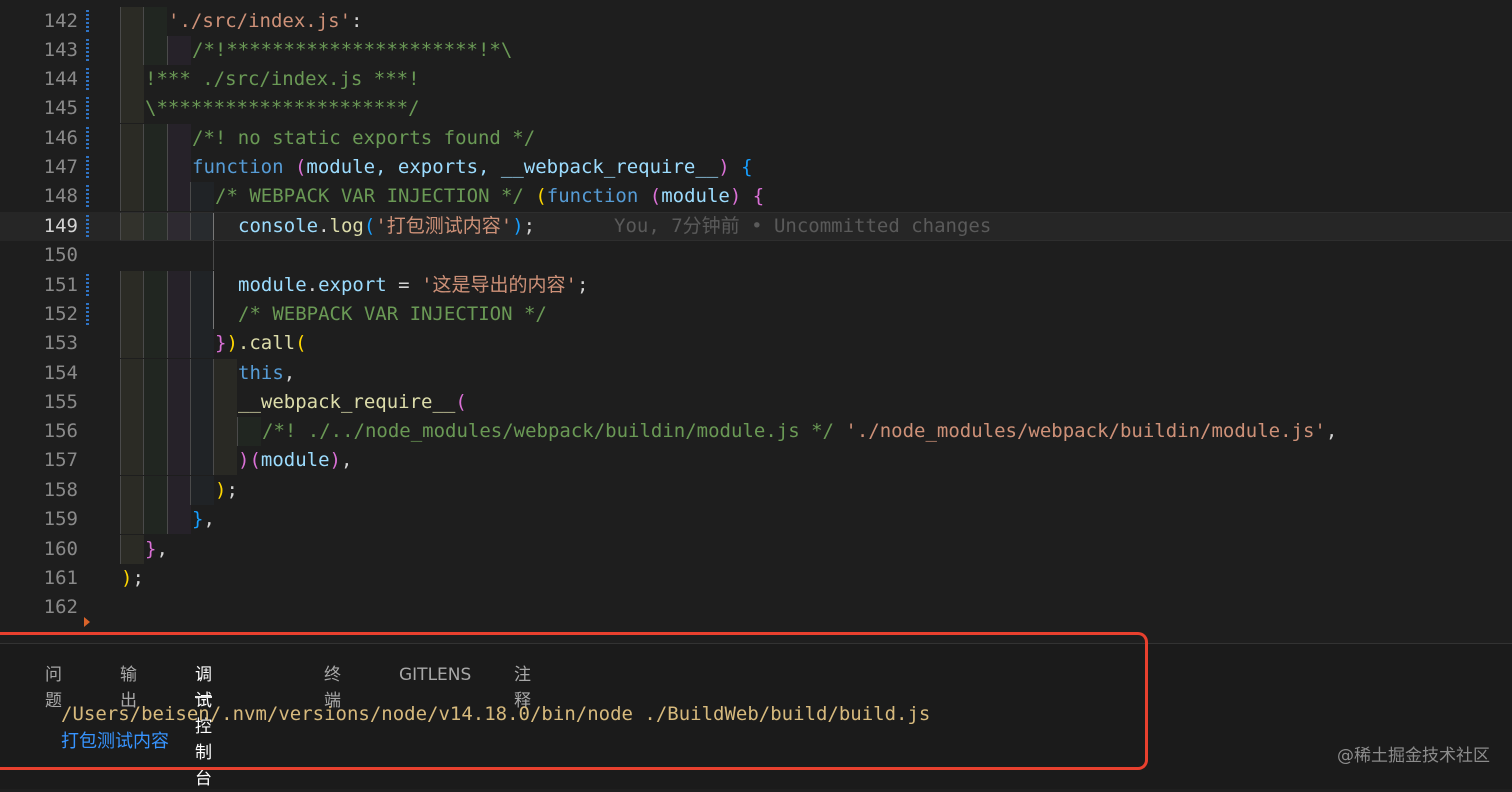  I want to click on line-number: 157, so click(60, 460).